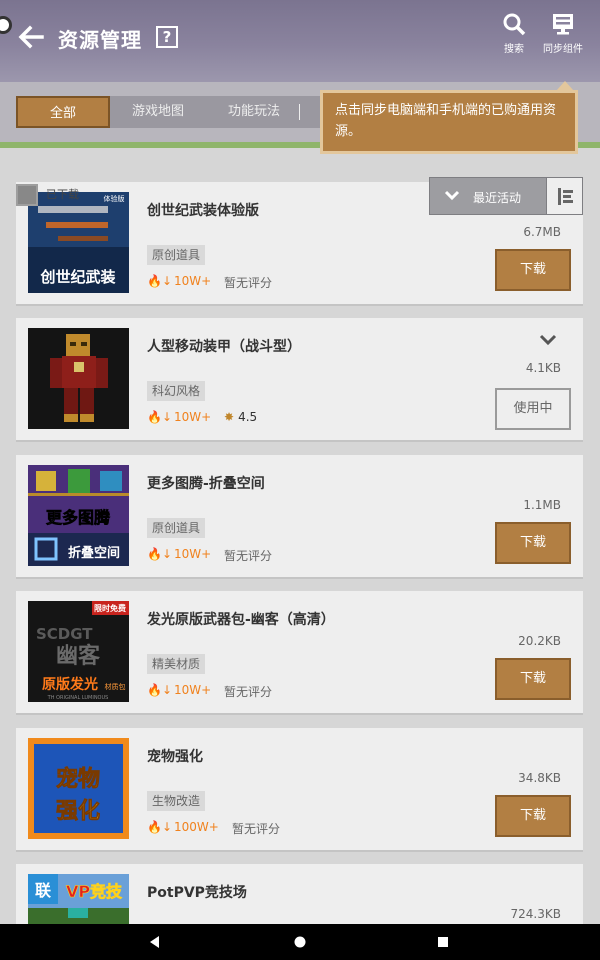 This screenshot has width=600, height=960. I want to click on item-tag: 生物改造, so click(176, 801).